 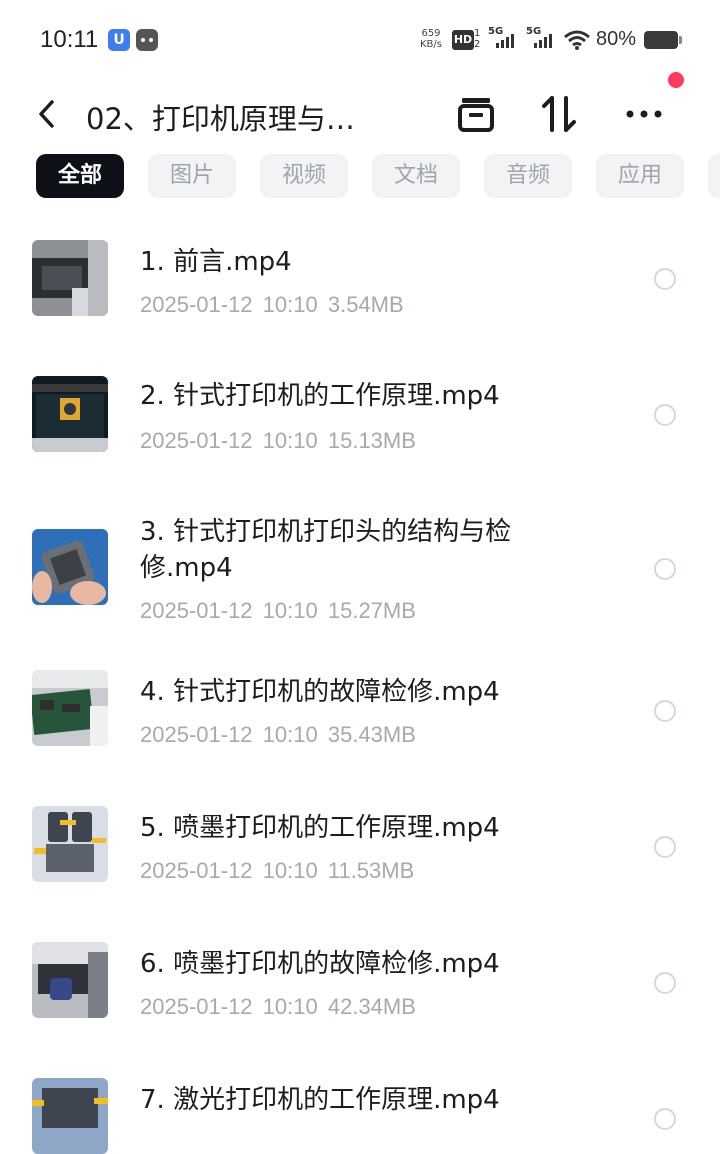 What do you see at coordinates (320, 964) in the screenshot?
I see `file-name: 6. 喷墨打印机的故障检修.mp4` at bounding box center [320, 964].